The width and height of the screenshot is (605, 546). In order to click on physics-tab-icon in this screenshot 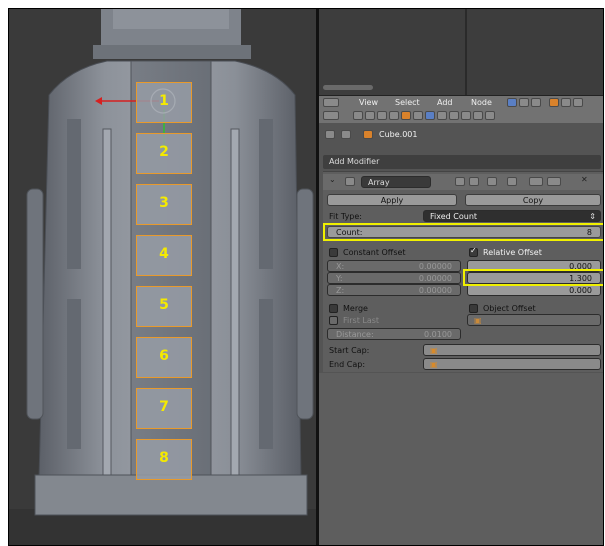, I will do `click(490, 115)`.